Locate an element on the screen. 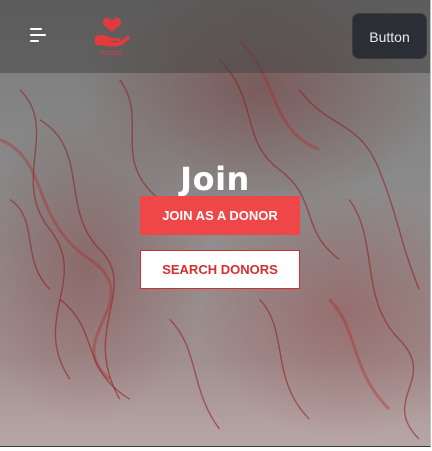 The width and height of the screenshot is (432, 451). hamburger-menu-icon is located at coordinates (38, 35).